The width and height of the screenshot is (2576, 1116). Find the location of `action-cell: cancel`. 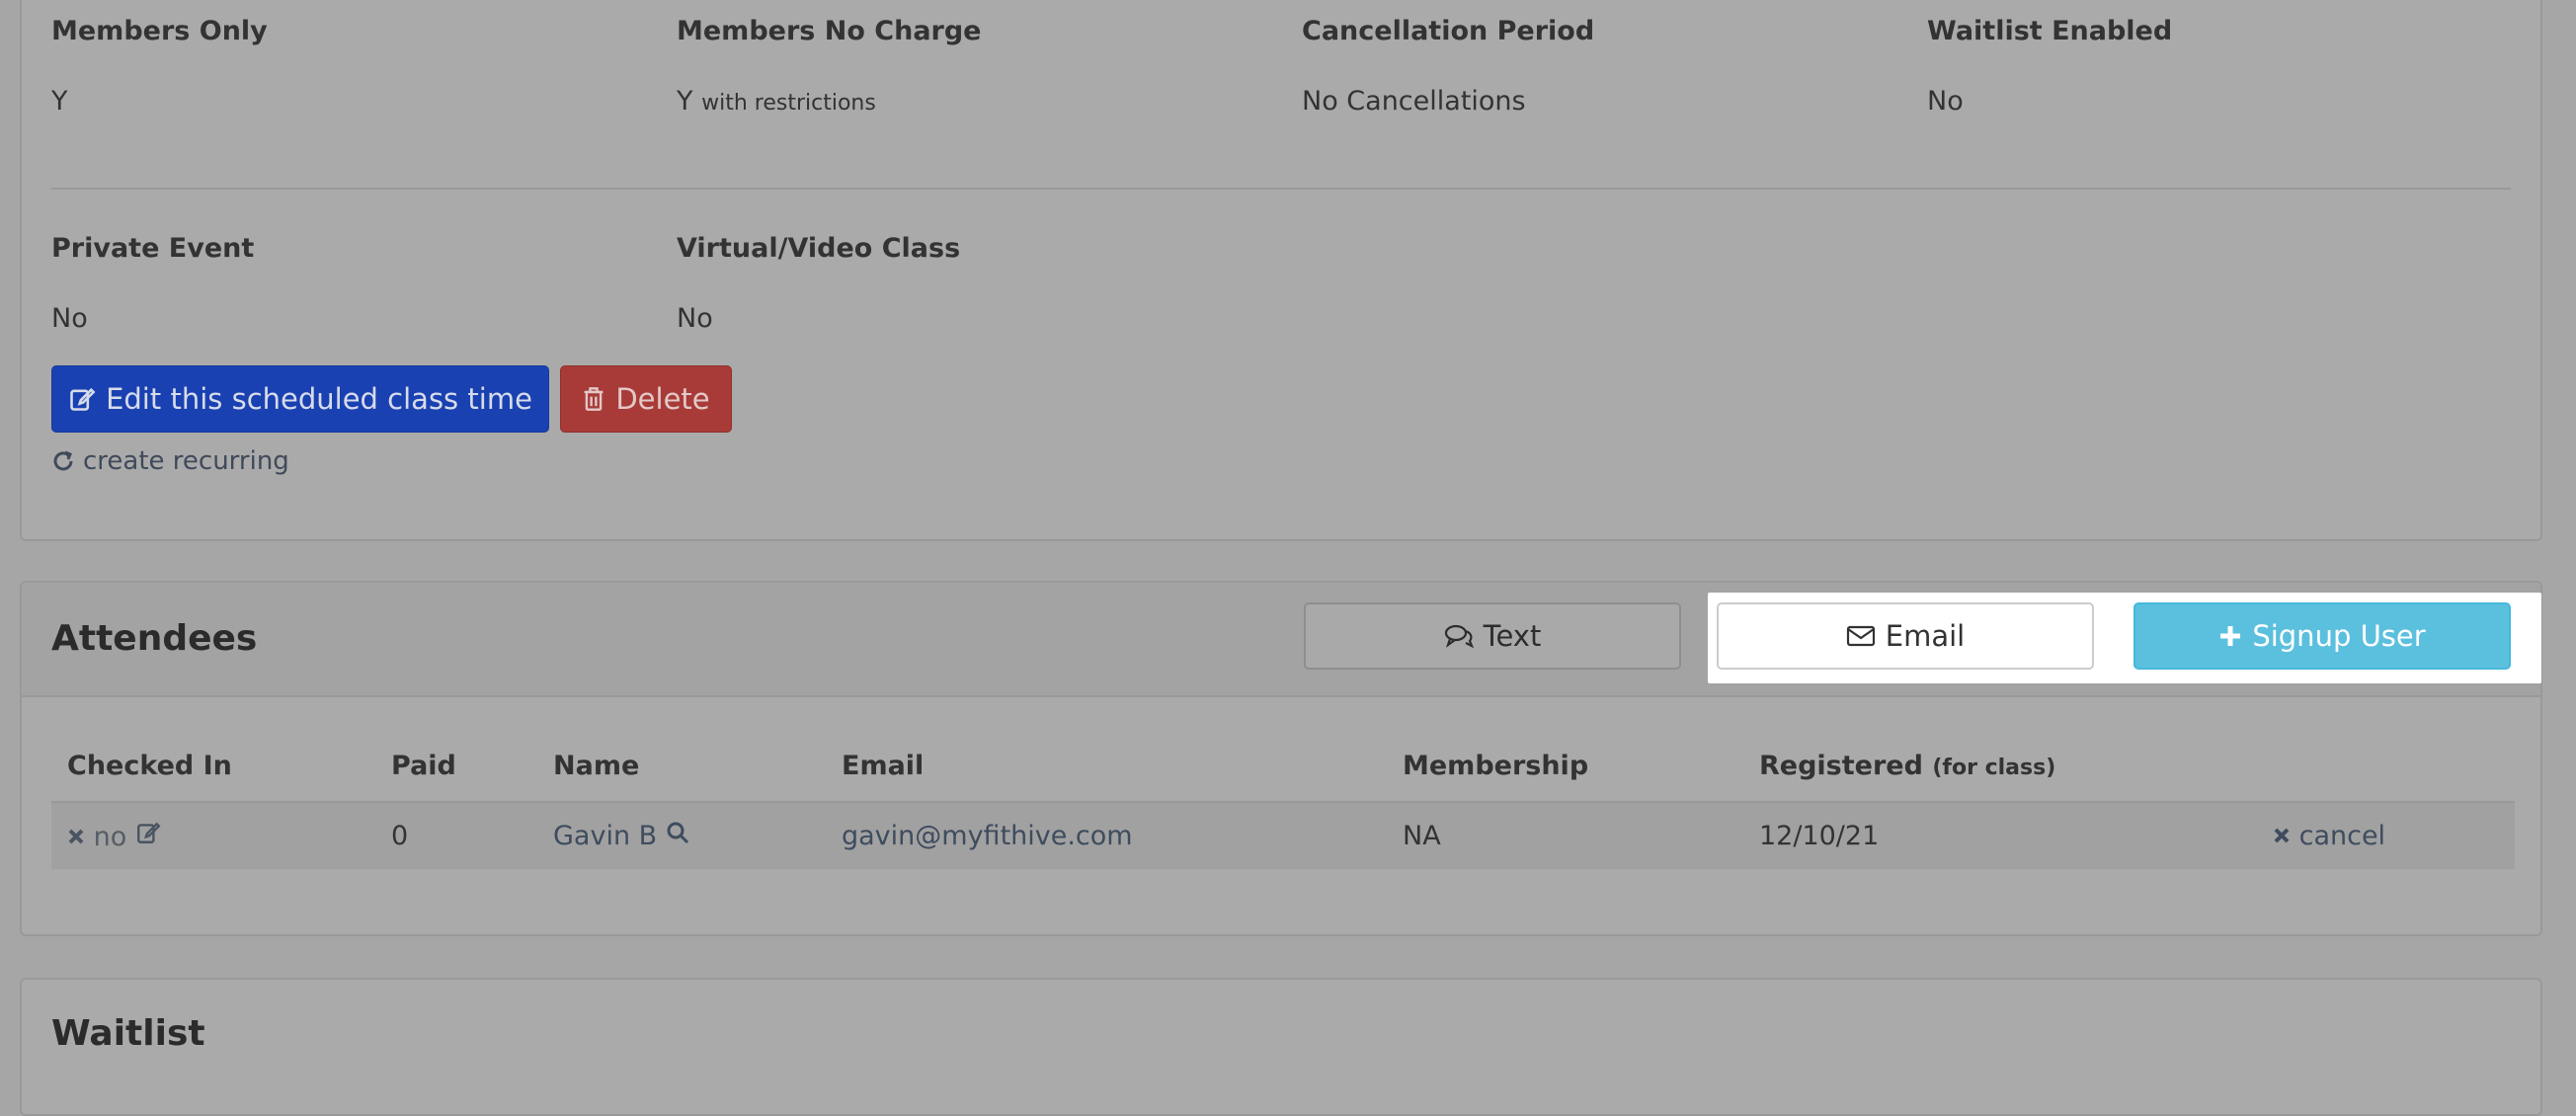

action-cell: cancel is located at coordinates (2386, 835).